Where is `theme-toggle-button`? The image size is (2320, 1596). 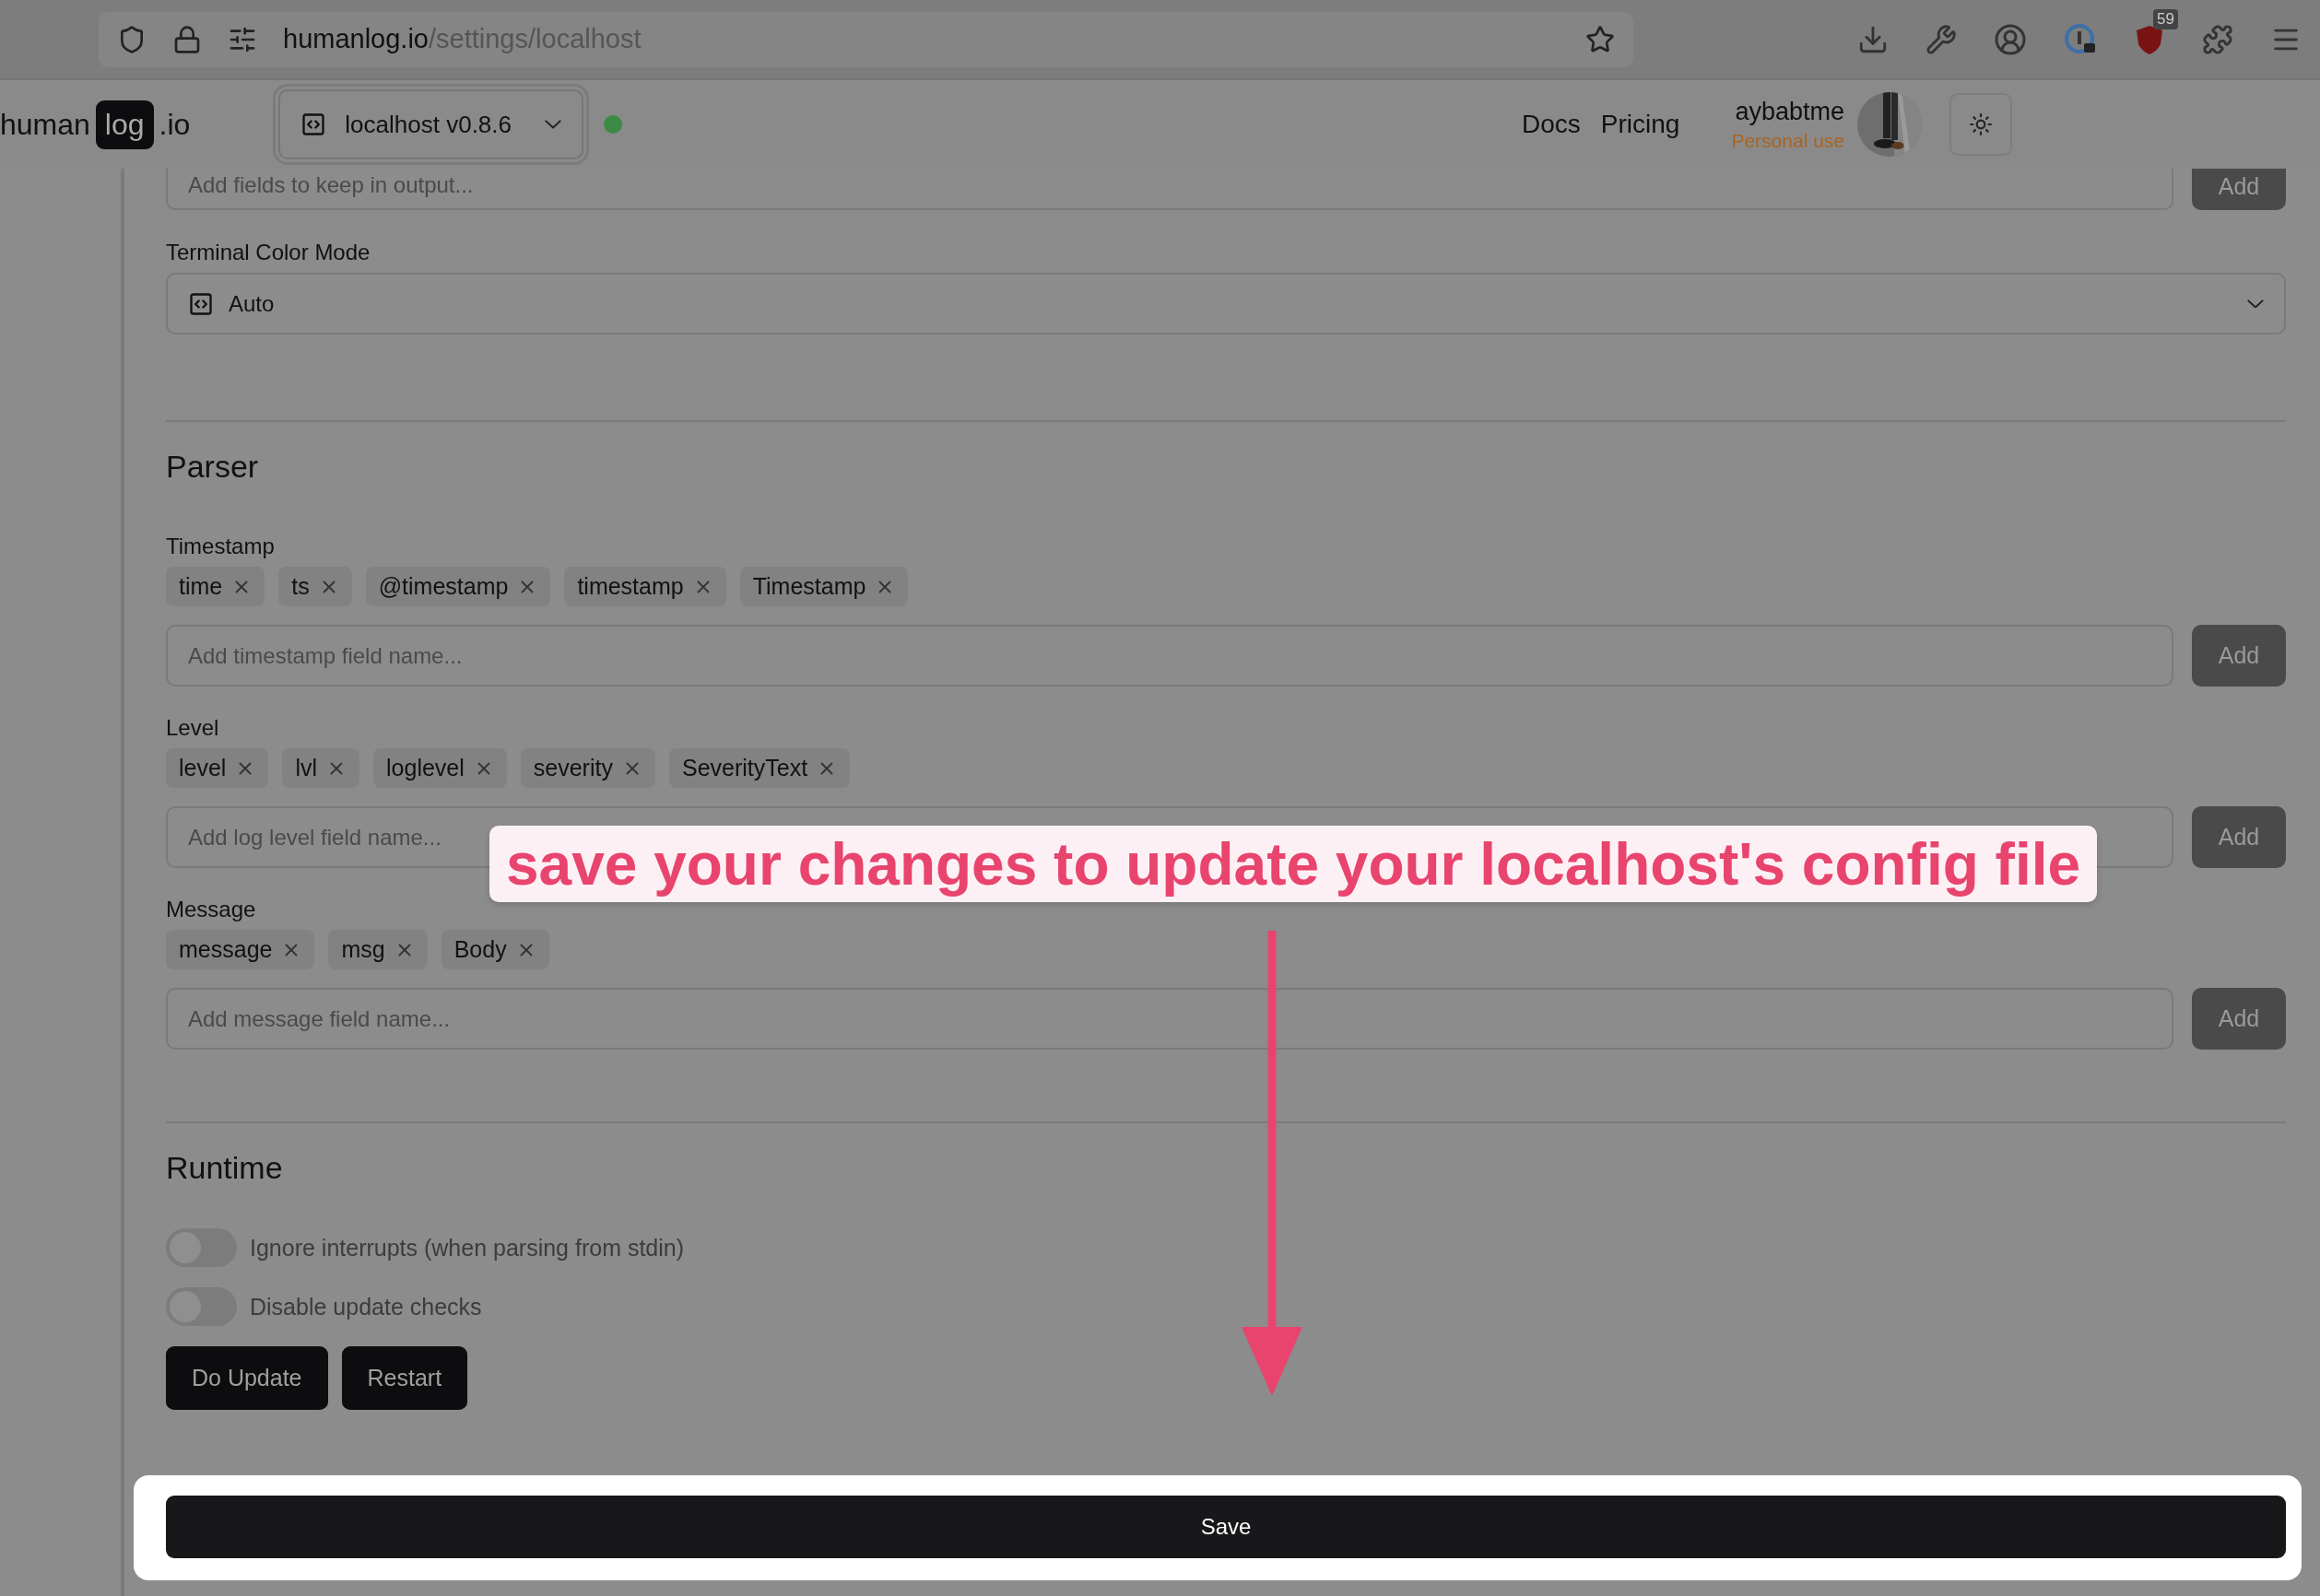
theme-toggle-button is located at coordinates (1980, 124).